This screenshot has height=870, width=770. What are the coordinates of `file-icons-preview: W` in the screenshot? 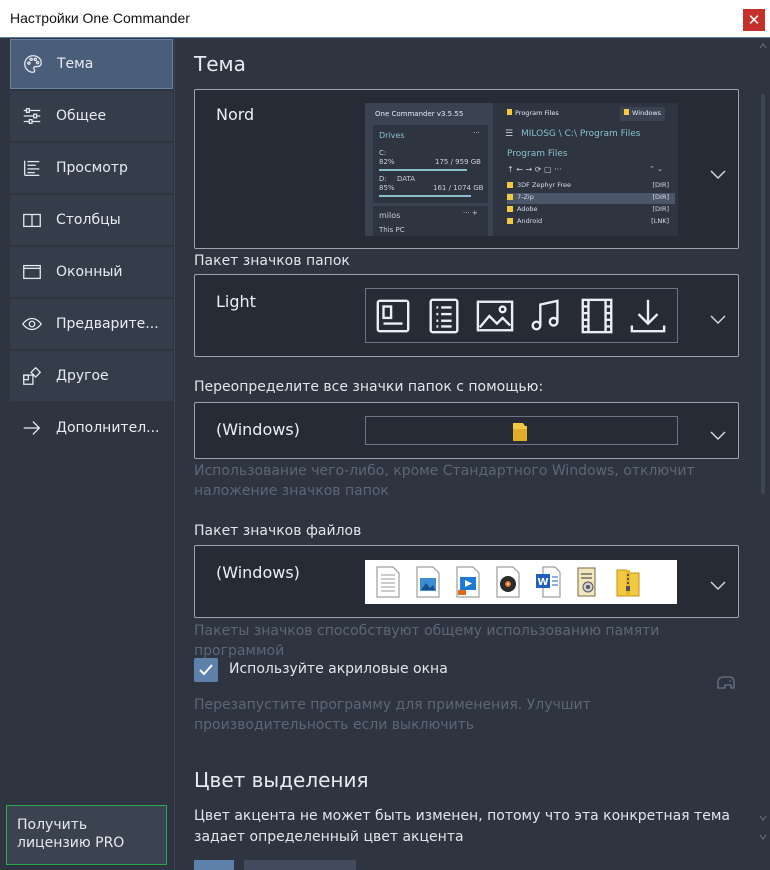 It's located at (521, 582).